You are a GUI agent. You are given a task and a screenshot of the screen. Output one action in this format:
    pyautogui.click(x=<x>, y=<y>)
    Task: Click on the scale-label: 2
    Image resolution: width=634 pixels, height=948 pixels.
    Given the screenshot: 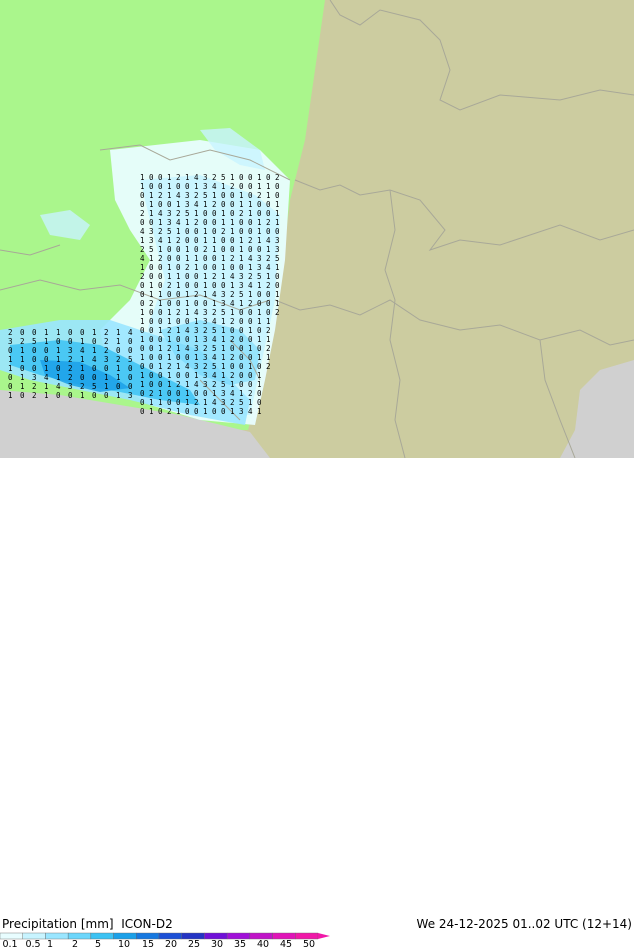 What is the action you would take?
    pyautogui.click(x=75, y=943)
    